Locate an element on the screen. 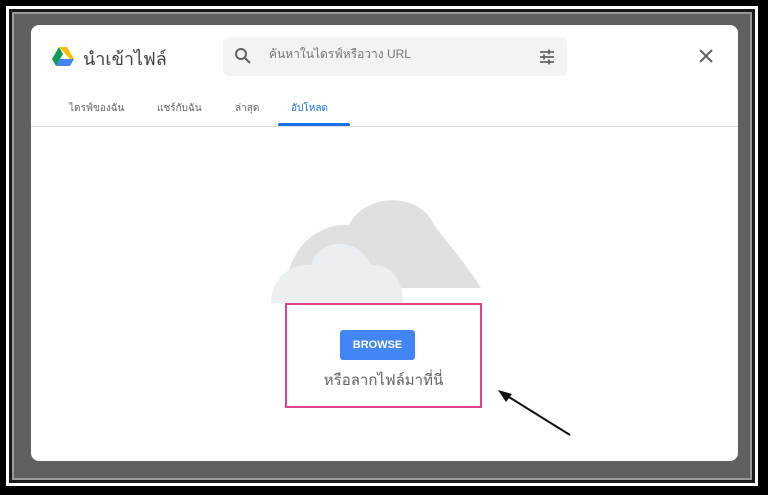 Image resolution: width=768 pixels, height=495 pixels. active-tab-indicator is located at coordinates (314, 124).